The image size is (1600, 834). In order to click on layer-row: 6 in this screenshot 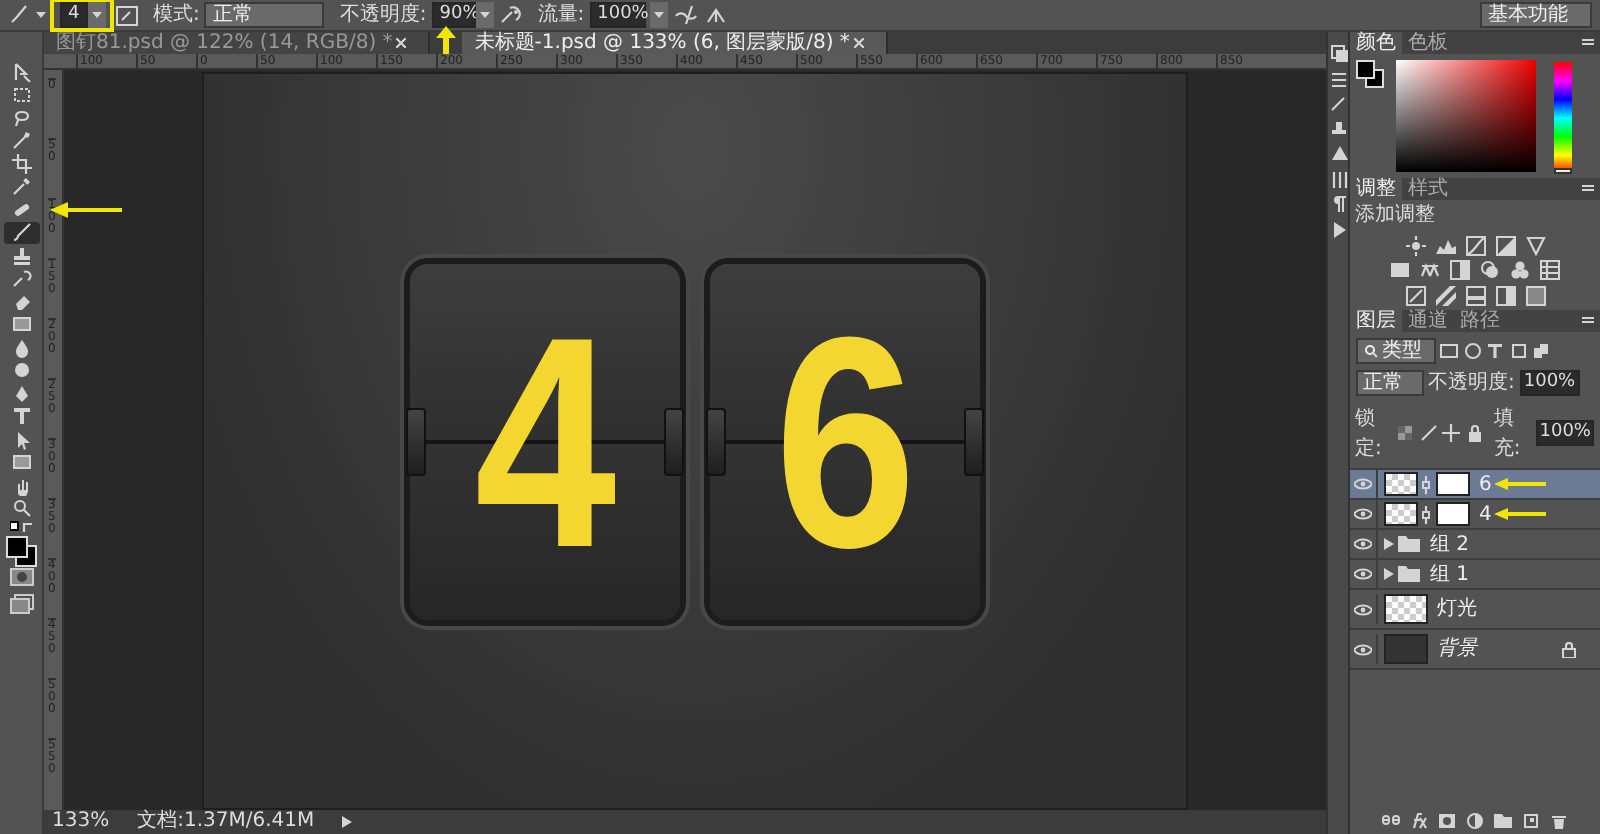, I will do `click(1475, 485)`.